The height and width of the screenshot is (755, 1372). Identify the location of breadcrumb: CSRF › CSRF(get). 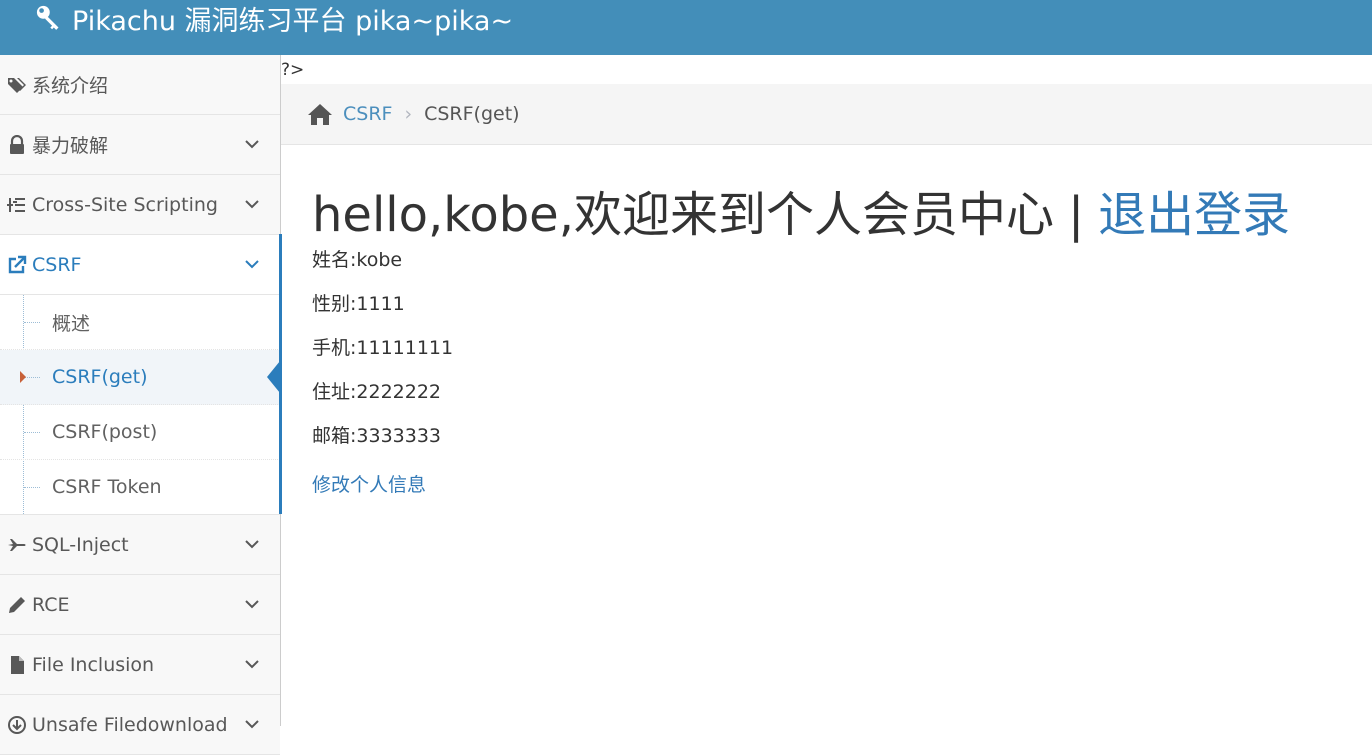
(826, 114).